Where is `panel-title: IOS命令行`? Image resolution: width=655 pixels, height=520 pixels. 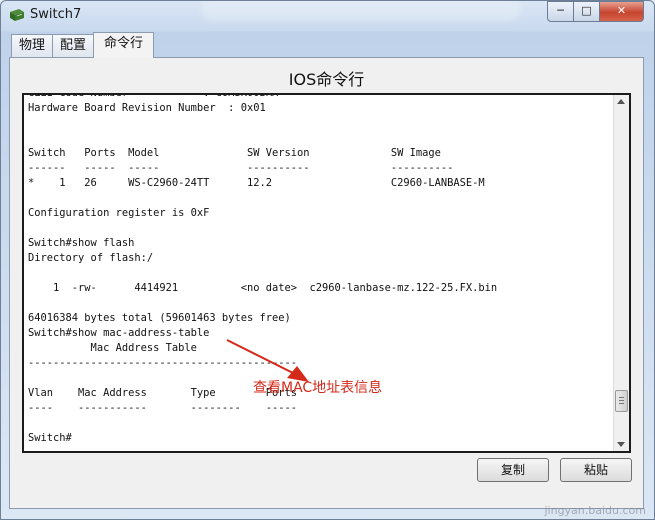
panel-title: IOS命令行 is located at coordinates (326, 79).